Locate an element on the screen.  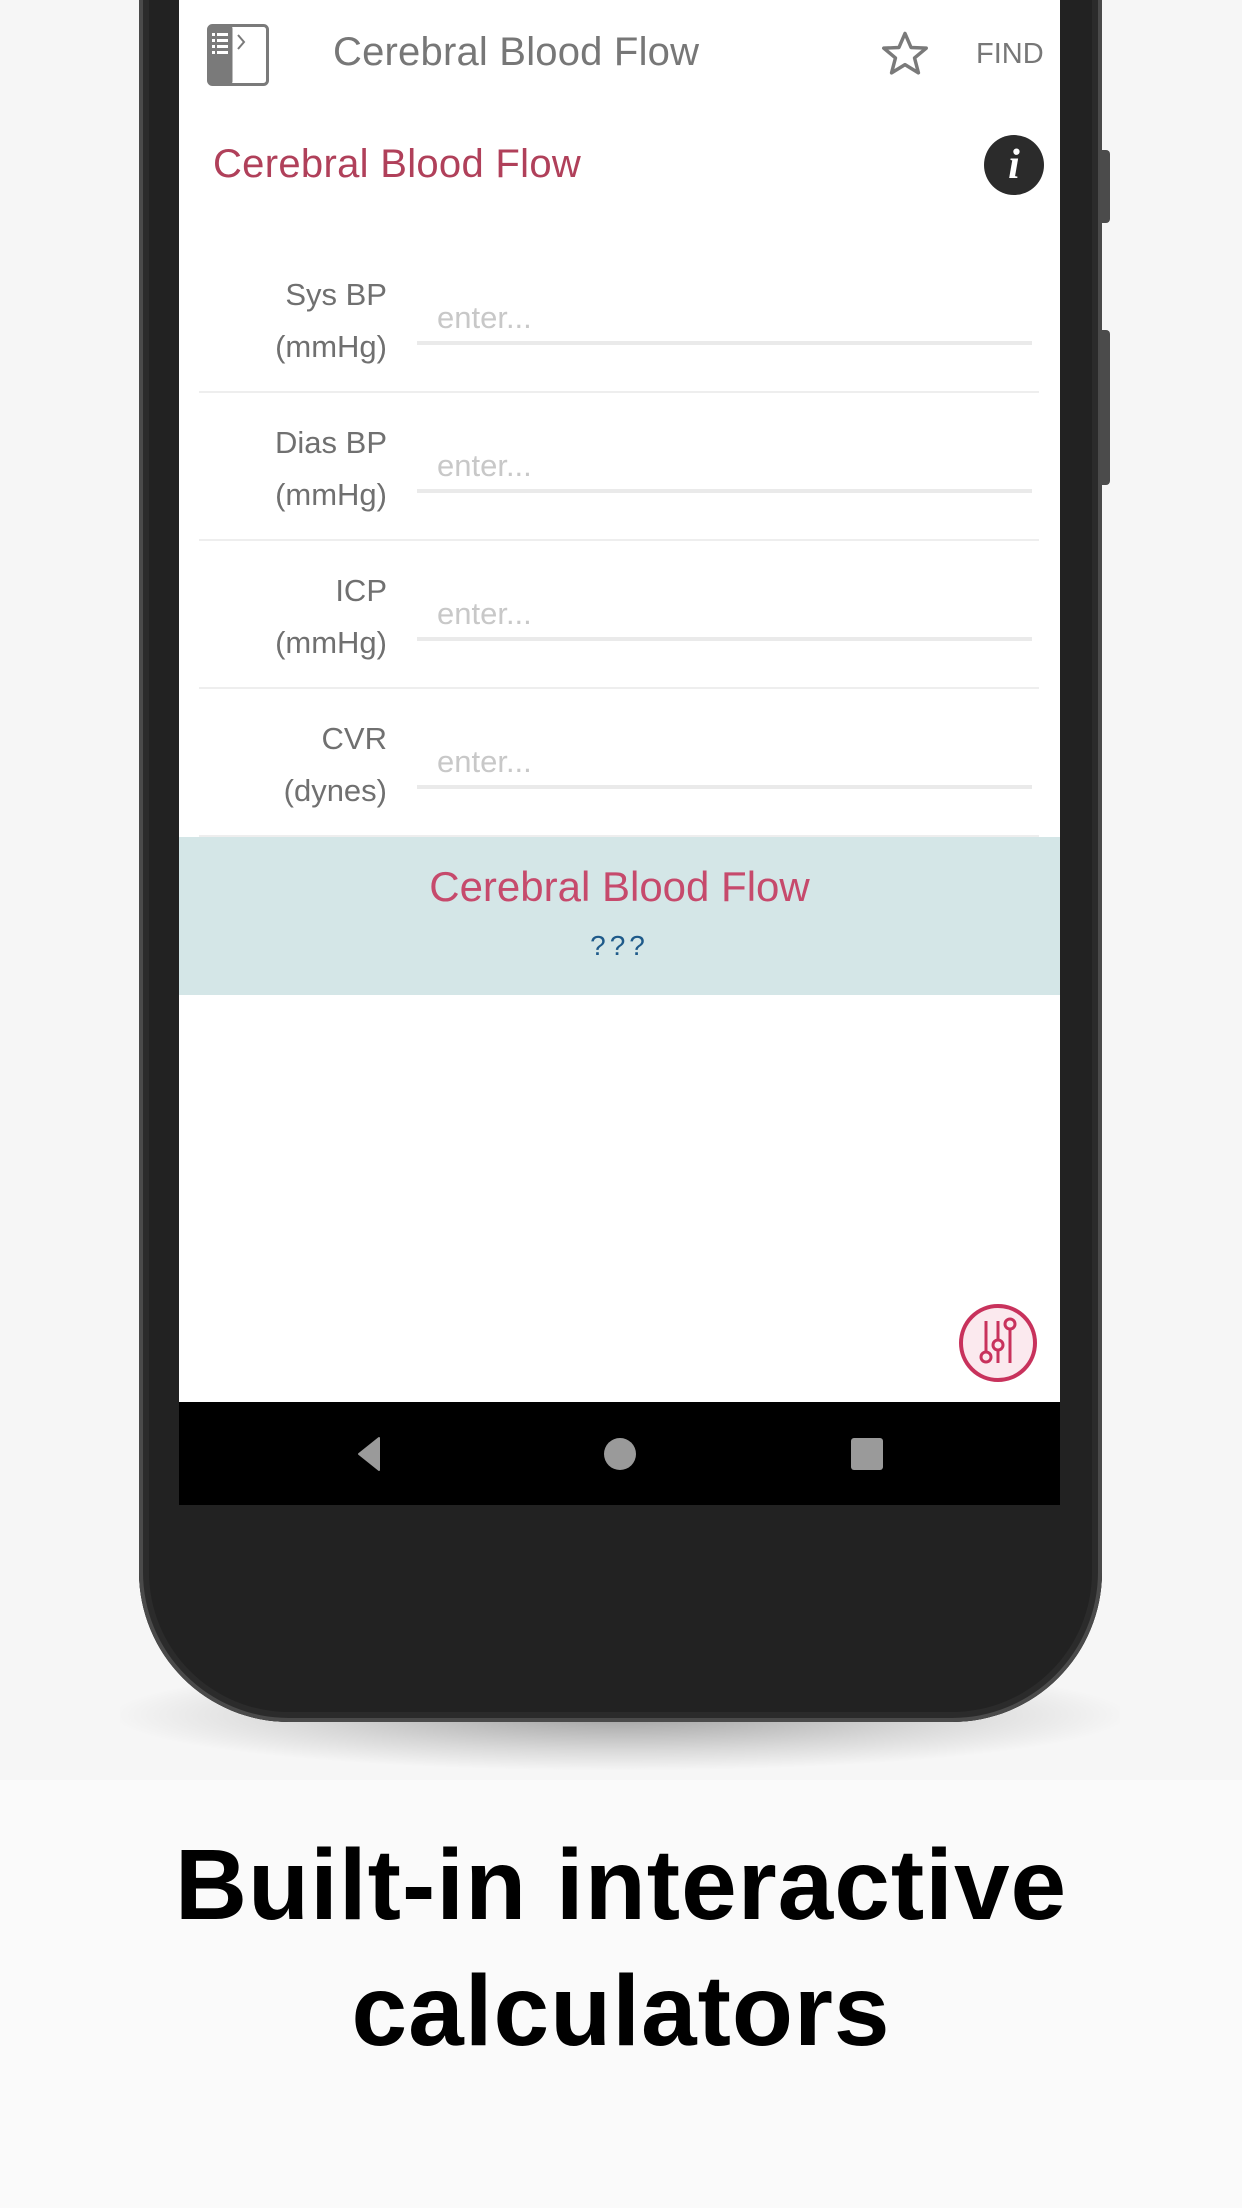
result-value: ??? is located at coordinates (619, 945).